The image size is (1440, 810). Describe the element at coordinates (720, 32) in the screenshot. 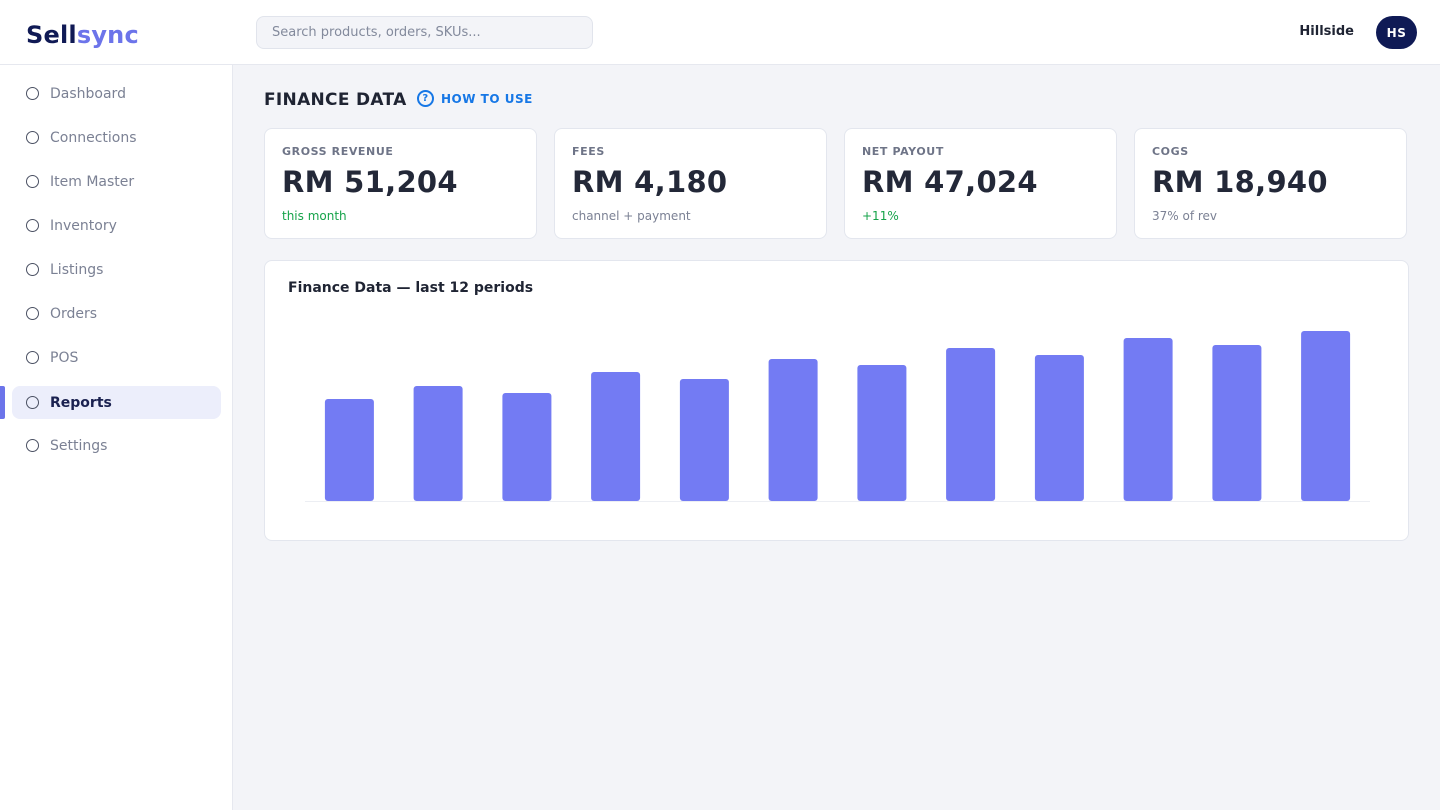

I see `top-bar: Sellsync Hillside HS` at that location.